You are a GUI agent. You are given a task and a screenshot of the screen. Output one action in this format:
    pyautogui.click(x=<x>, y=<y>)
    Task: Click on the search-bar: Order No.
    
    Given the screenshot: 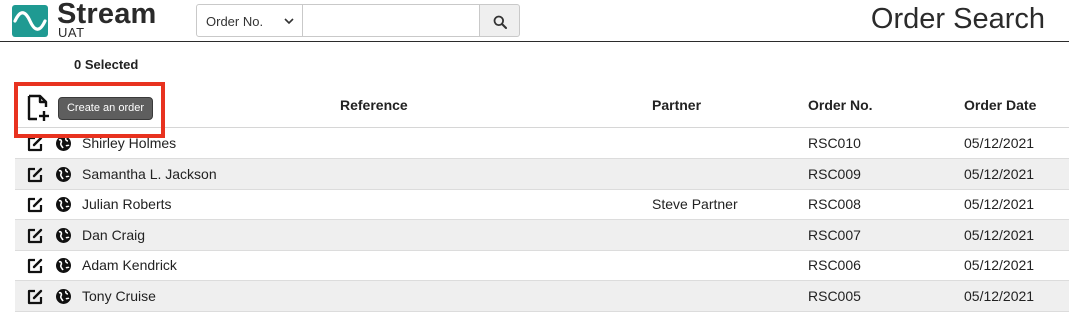 What is the action you would take?
    pyautogui.click(x=358, y=20)
    